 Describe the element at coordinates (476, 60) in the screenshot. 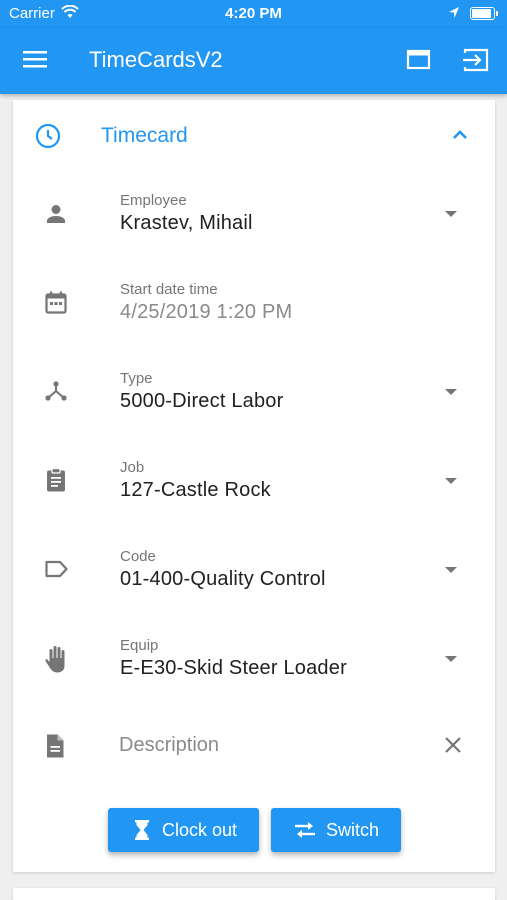

I see `exit-icon` at that location.